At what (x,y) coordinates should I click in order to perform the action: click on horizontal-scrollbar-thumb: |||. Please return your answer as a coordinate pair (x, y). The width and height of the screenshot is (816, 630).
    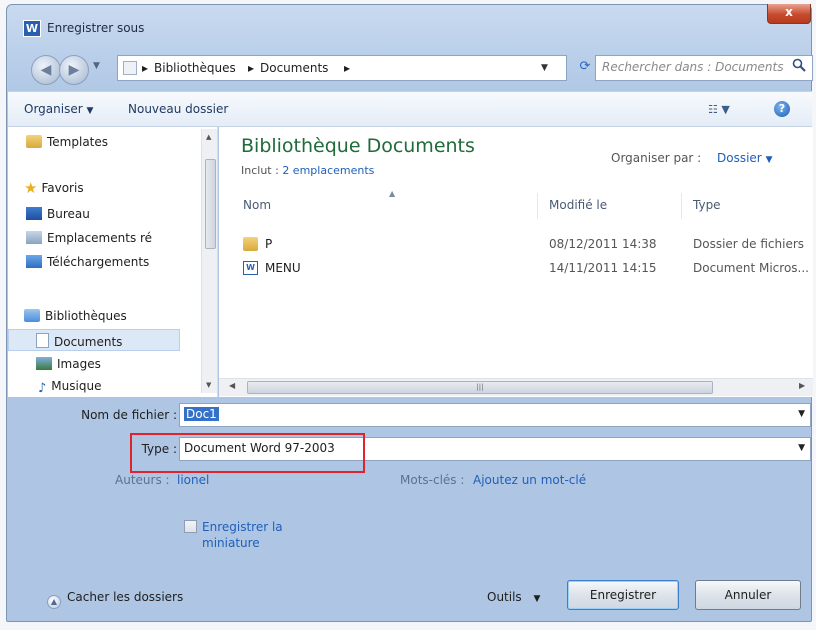
    Looking at the image, I should click on (480, 387).